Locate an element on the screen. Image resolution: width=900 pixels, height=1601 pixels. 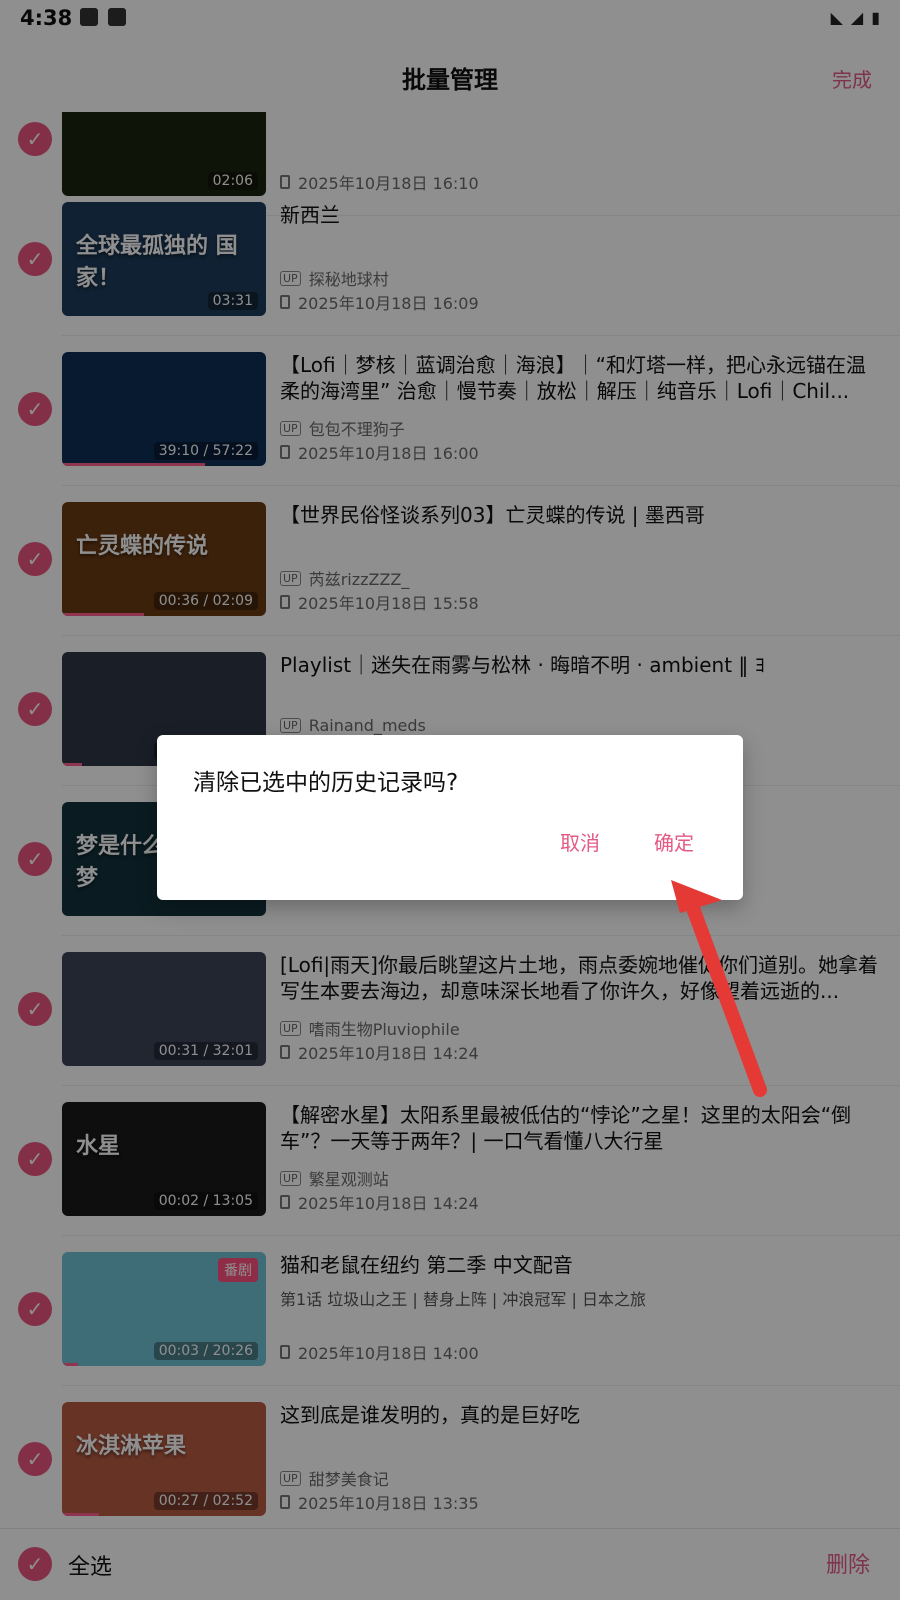
dialog-message: 清除已选中的历史记录吗? is located at coordinates (326, 783).